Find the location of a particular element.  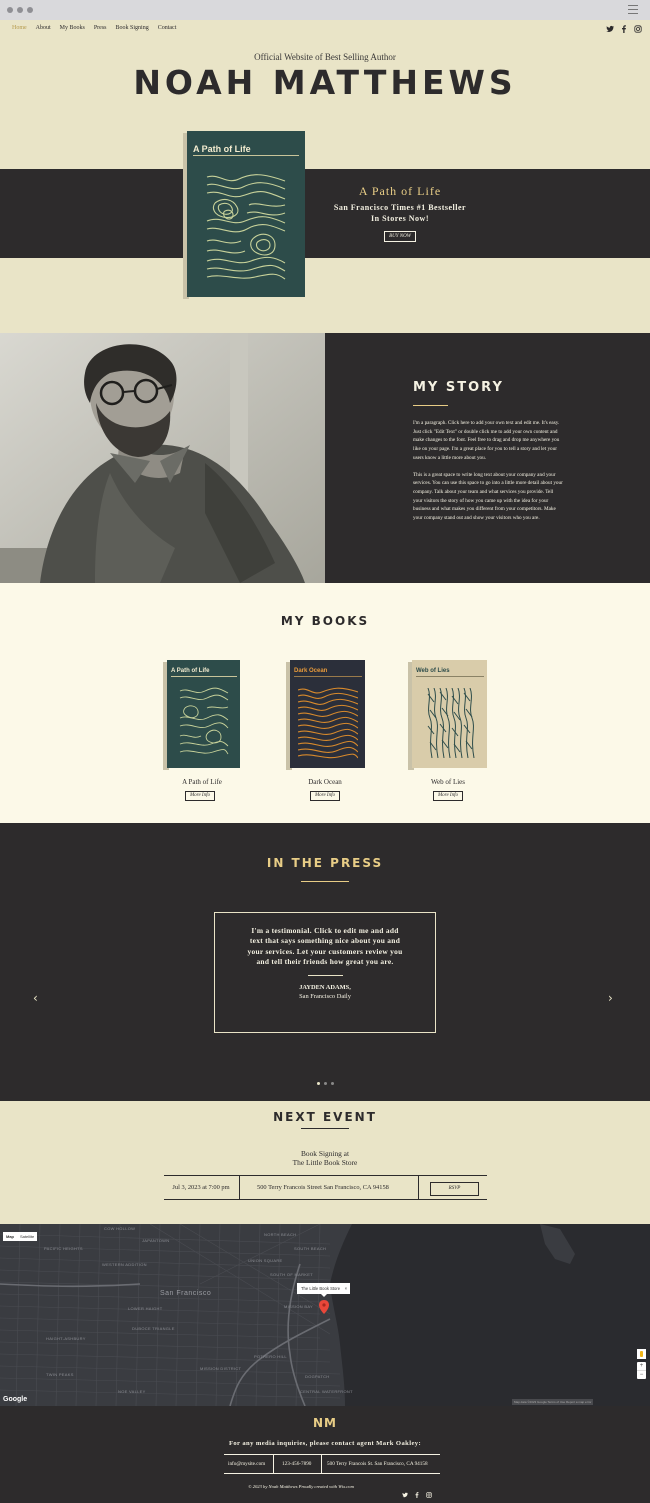

cover-title: Web of Lies is located at coordinates (433, 671).